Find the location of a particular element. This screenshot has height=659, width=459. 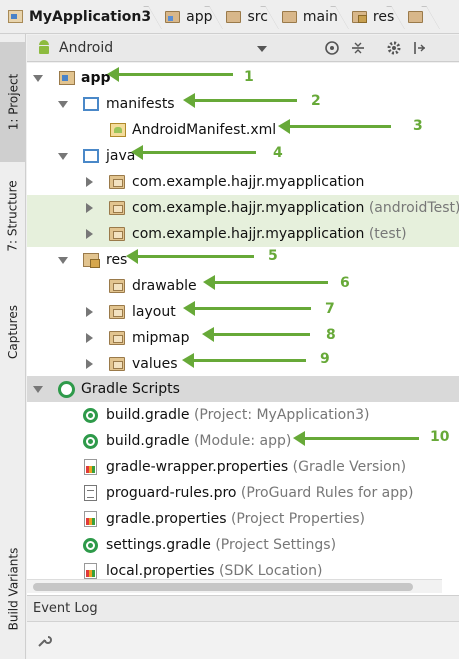

tree-item-res: res is located at coordinates (243, 260).